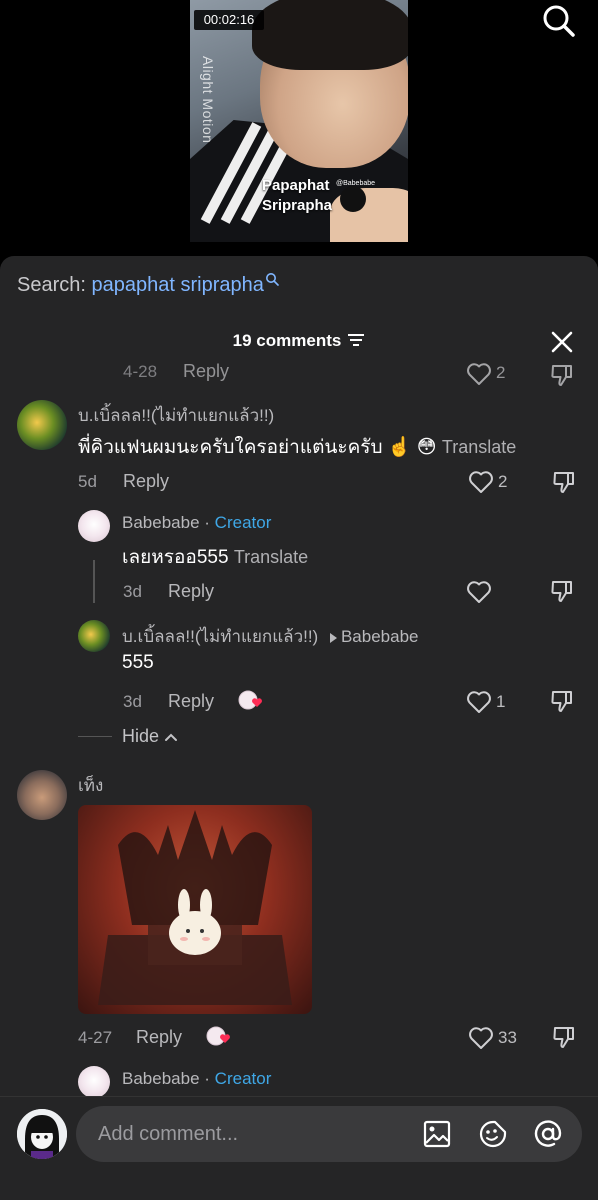 This screenshot has width=598, height=1200. What do you see at coordinates (297, 205) in the screenshot?
I see `video-caption-line2: Sriprapha` at bounding box center [297, 205].